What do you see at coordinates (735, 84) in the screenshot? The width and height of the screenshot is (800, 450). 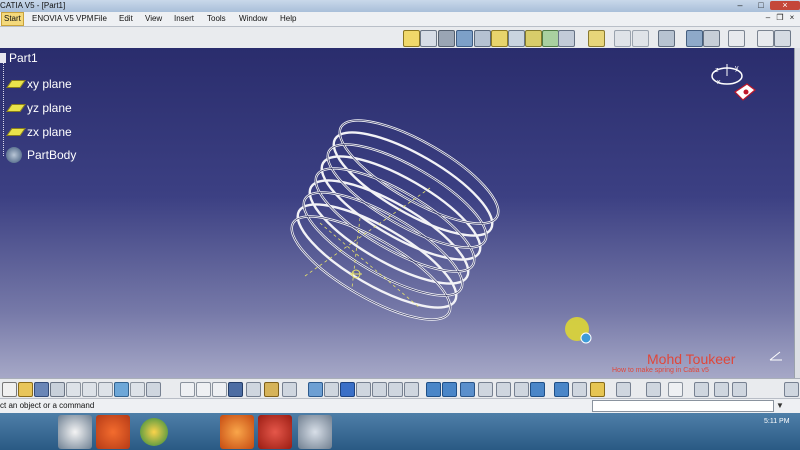 I see `compass-icon: z x y` at bounding box center [735, 84].